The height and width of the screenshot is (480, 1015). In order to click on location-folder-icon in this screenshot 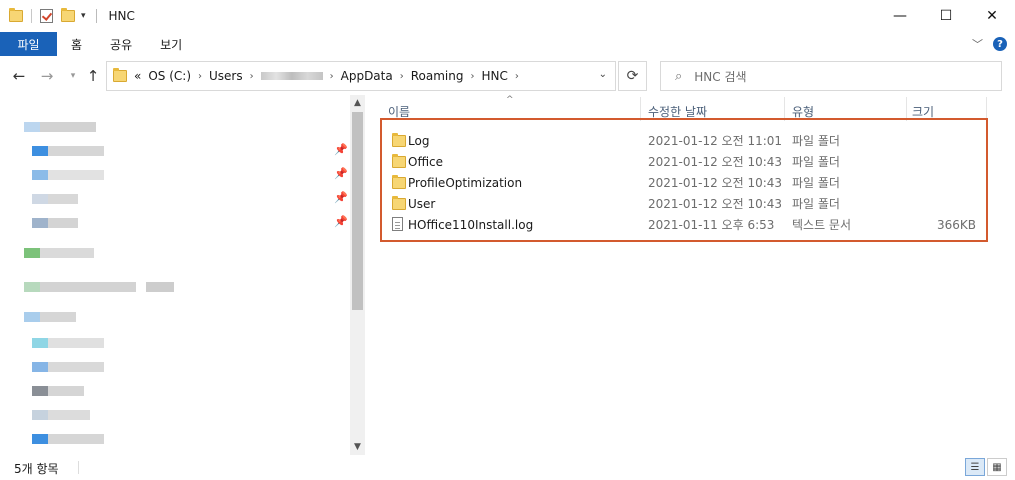, I will do `click(120, 75)`.